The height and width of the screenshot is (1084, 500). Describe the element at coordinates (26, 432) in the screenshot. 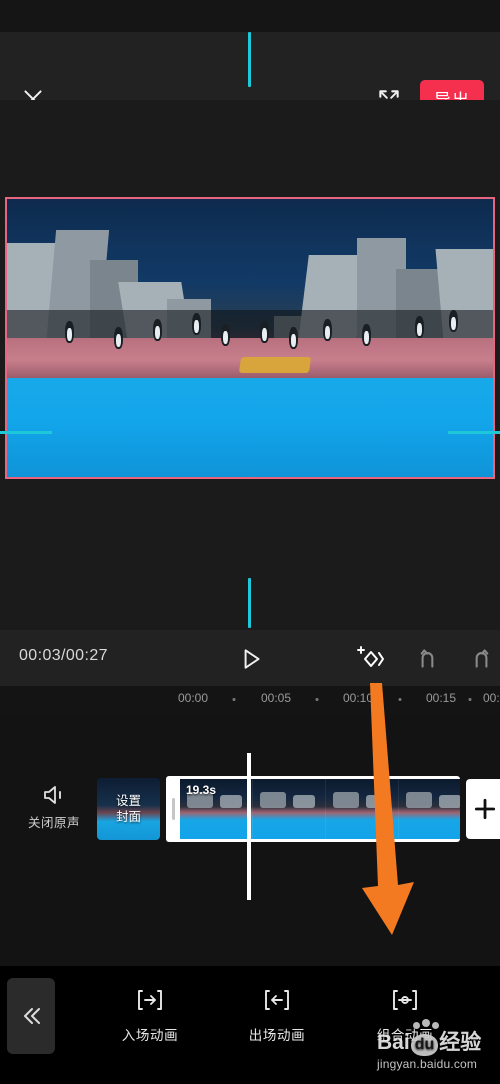

I see `alignment-guide-left` at that location.